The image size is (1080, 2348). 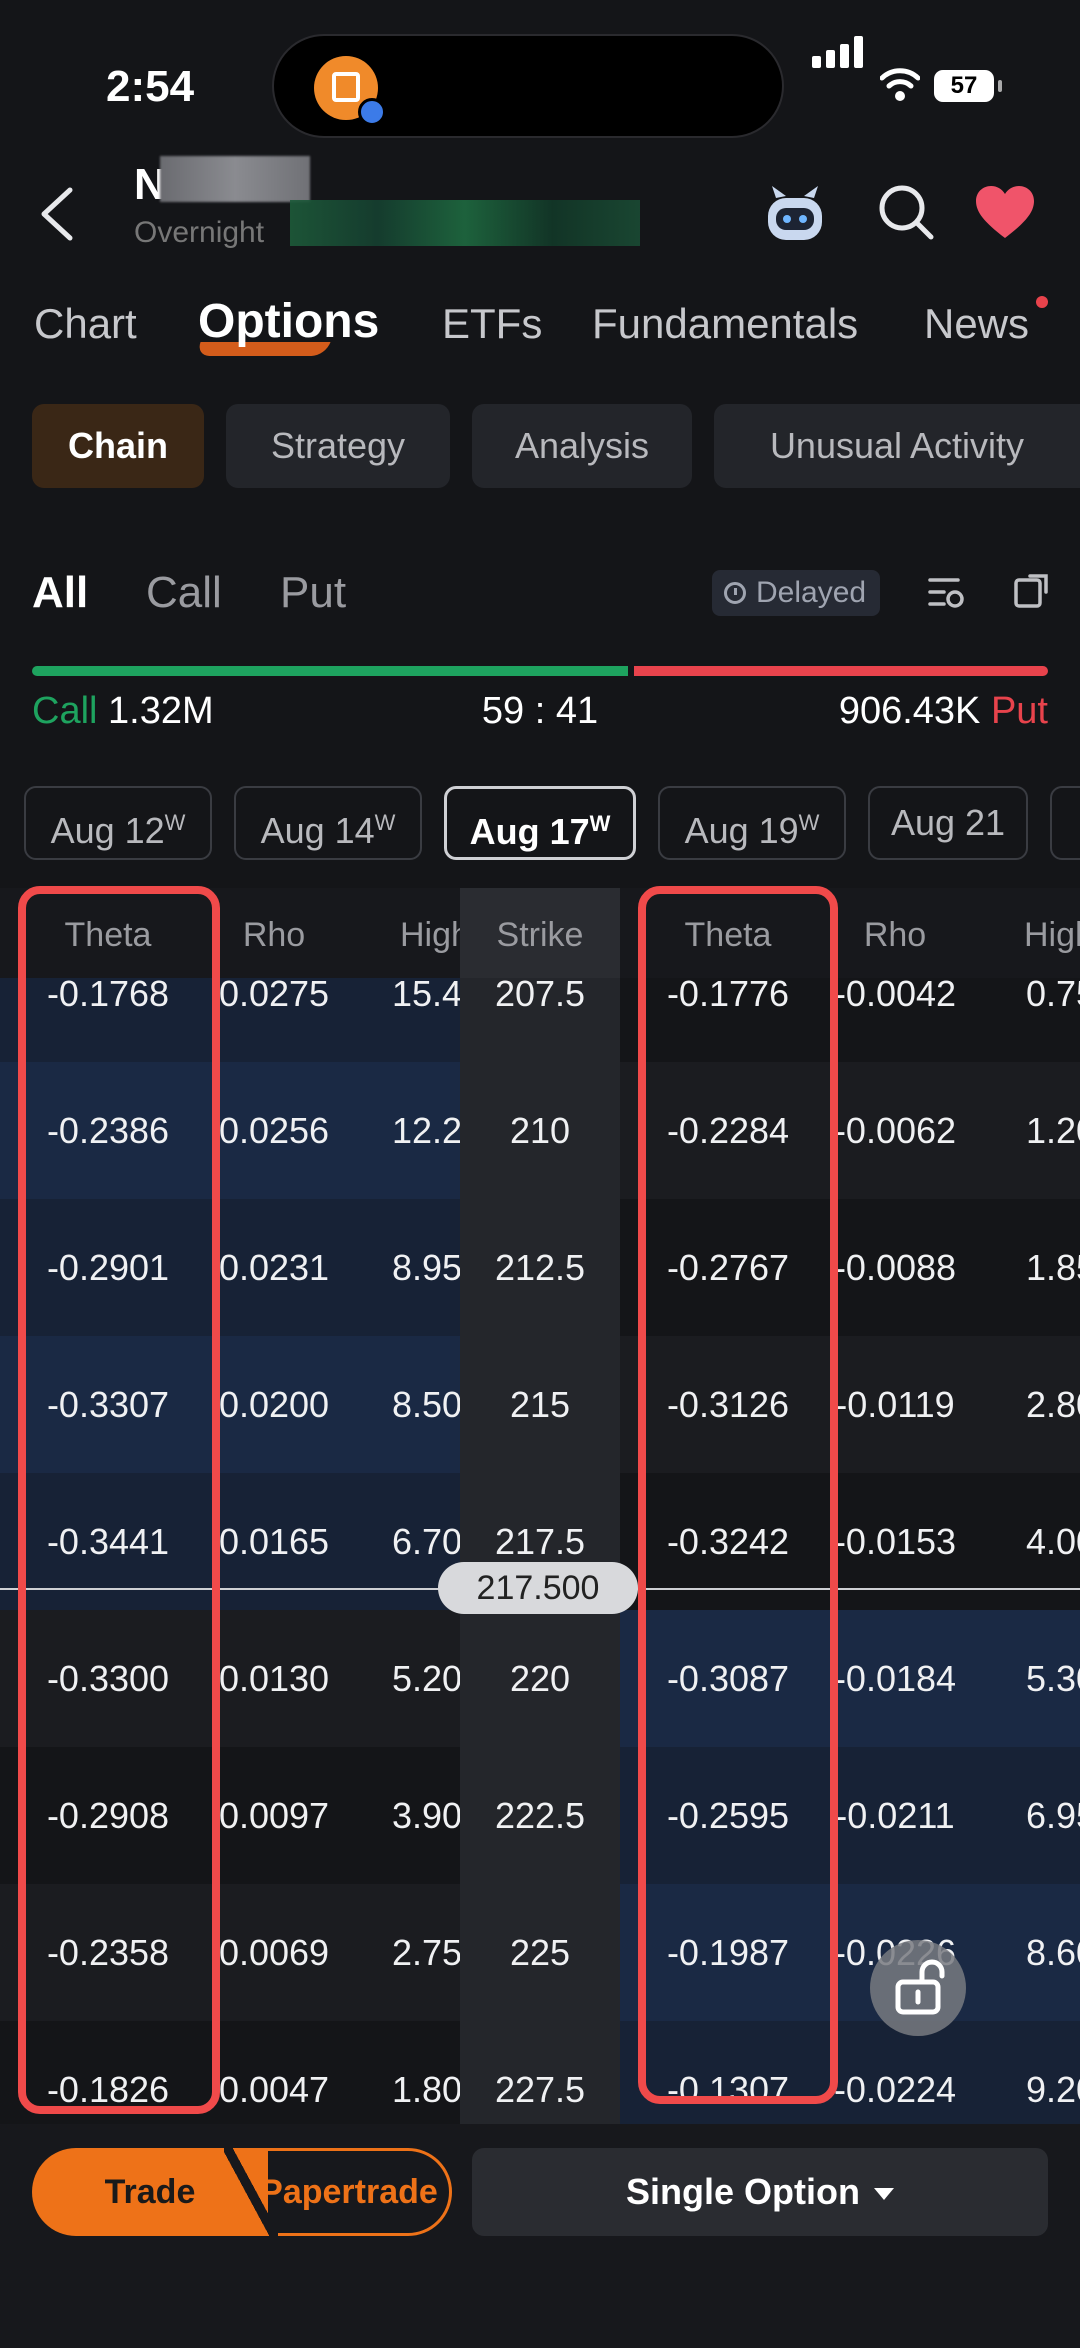 What do you see at coordinates (1053, 1678) in the screenshot?
I see `put-high-cell: 5.30` at bounding box center [1053, 1678].